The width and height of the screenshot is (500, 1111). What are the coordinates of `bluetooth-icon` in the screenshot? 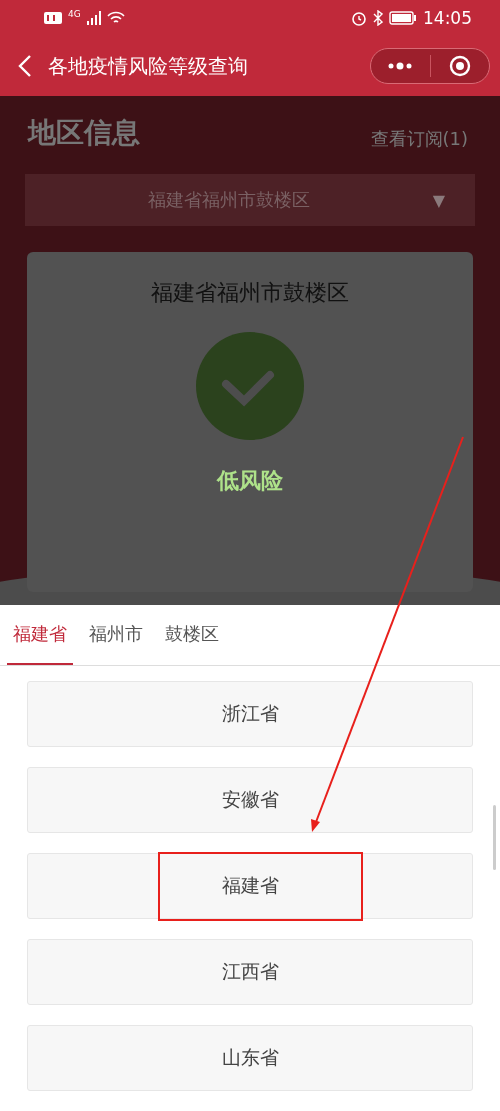 It's located at (378, 18).